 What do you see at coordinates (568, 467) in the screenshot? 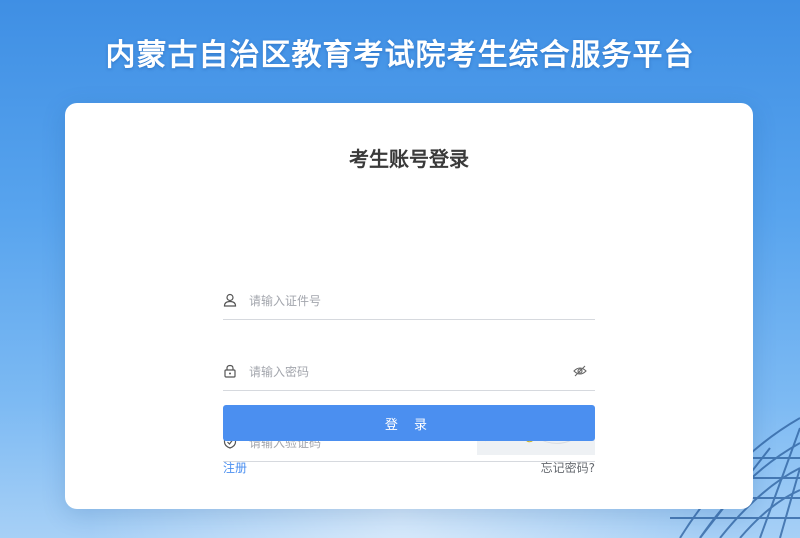
I see `forgot-password-link: 忘记密码?` at bounding box center [568, 467].